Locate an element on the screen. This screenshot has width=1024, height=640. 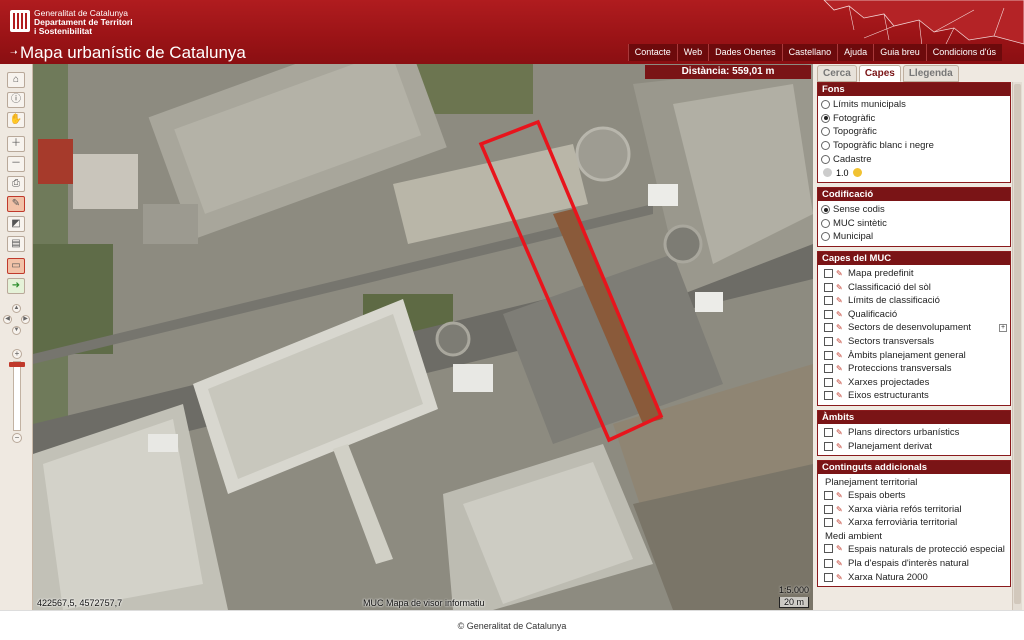
zoom-slider is located at coordinates (17, 396).